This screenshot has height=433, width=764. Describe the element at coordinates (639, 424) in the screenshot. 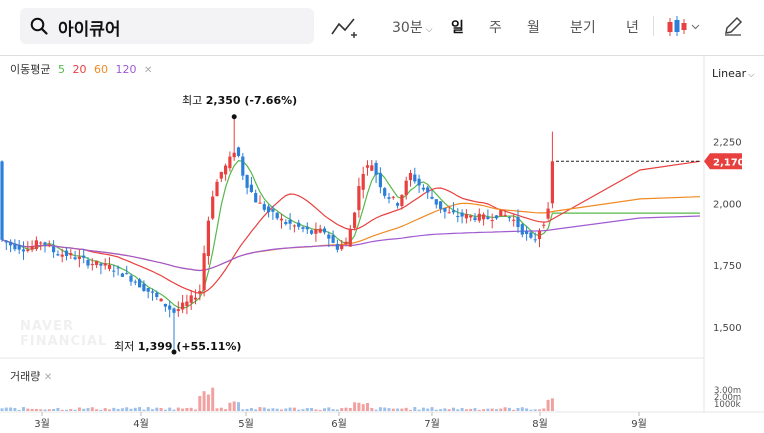

I see `x-tick-label: 9월` at that location.